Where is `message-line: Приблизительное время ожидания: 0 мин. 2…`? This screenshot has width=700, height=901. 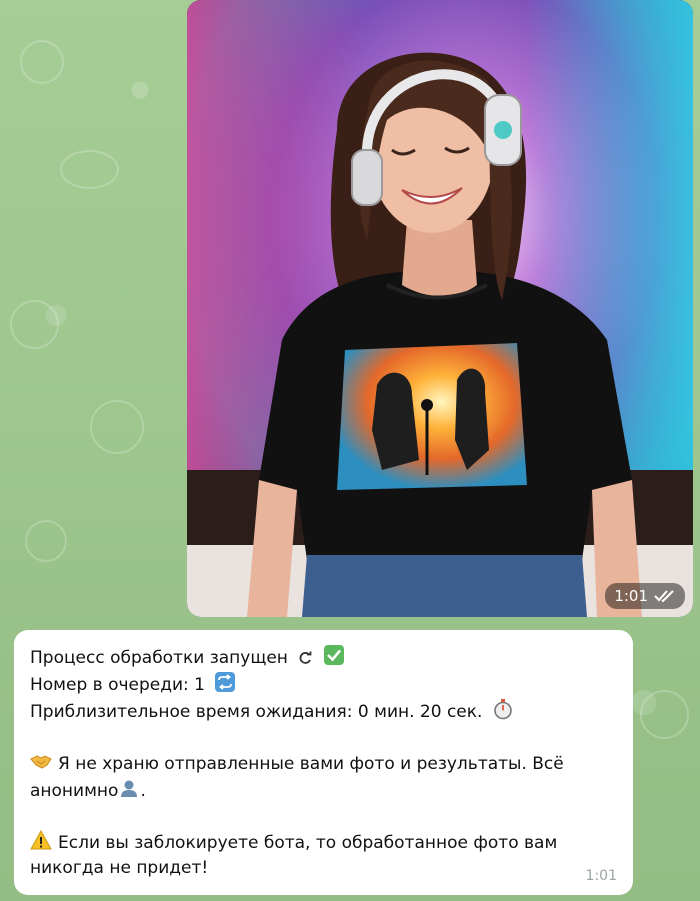
message-line: Приблизительное время ожидания: 0 мин. 2… is located at coordinates (323, 711).